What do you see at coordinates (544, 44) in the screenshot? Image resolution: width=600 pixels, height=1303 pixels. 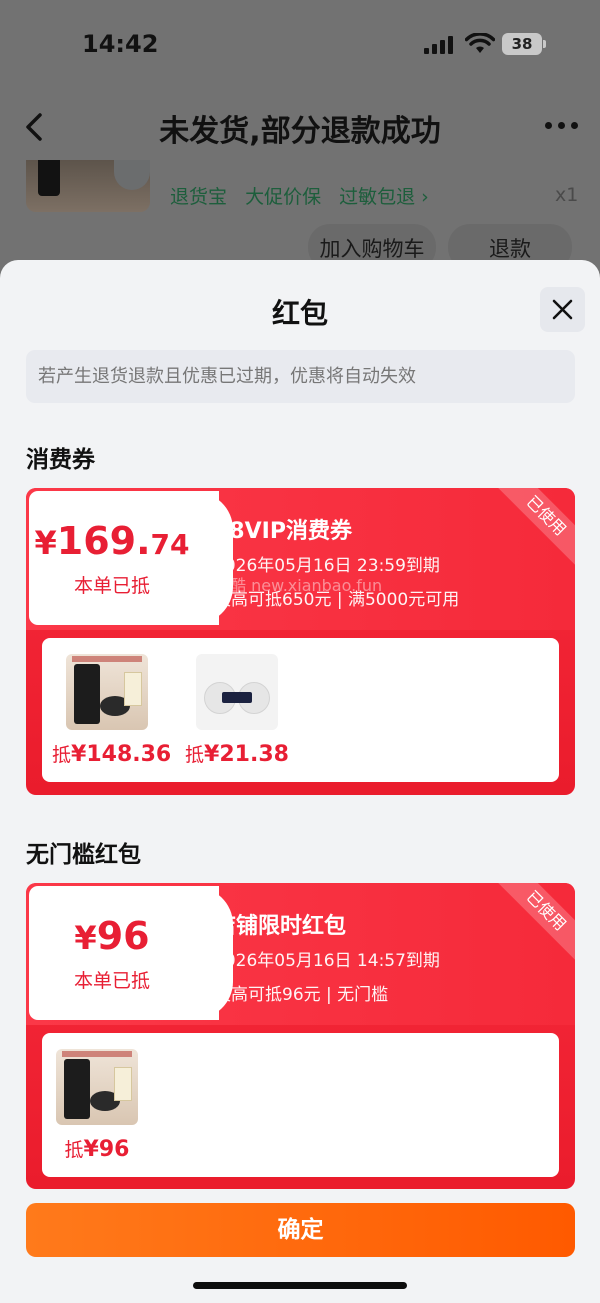 I see `battery-tip` at bounding box center [544, 44].